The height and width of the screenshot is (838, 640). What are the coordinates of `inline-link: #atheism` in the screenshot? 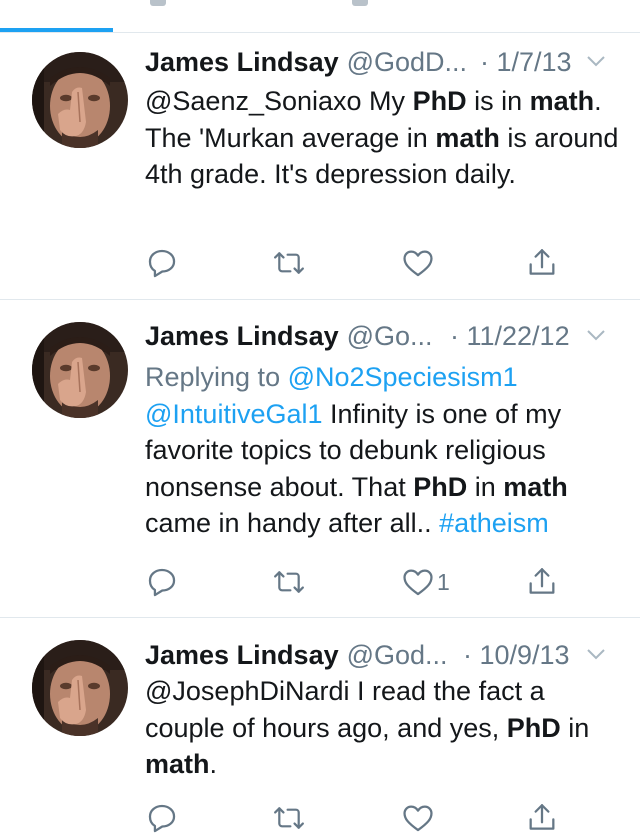 It's located at (494, 523).